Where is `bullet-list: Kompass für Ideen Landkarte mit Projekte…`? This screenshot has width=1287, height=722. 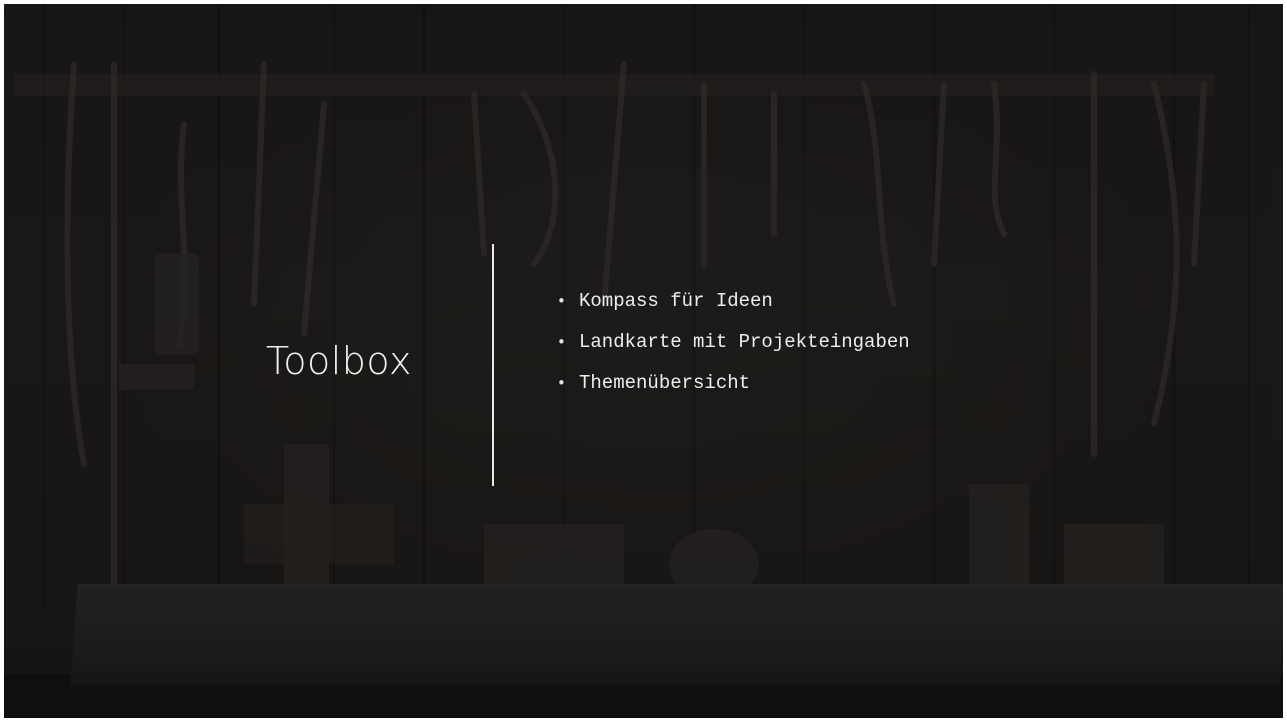 bullet-list: Kompass für Ideen Landkarte mit Projekte… is located at coordinates (733, 347).